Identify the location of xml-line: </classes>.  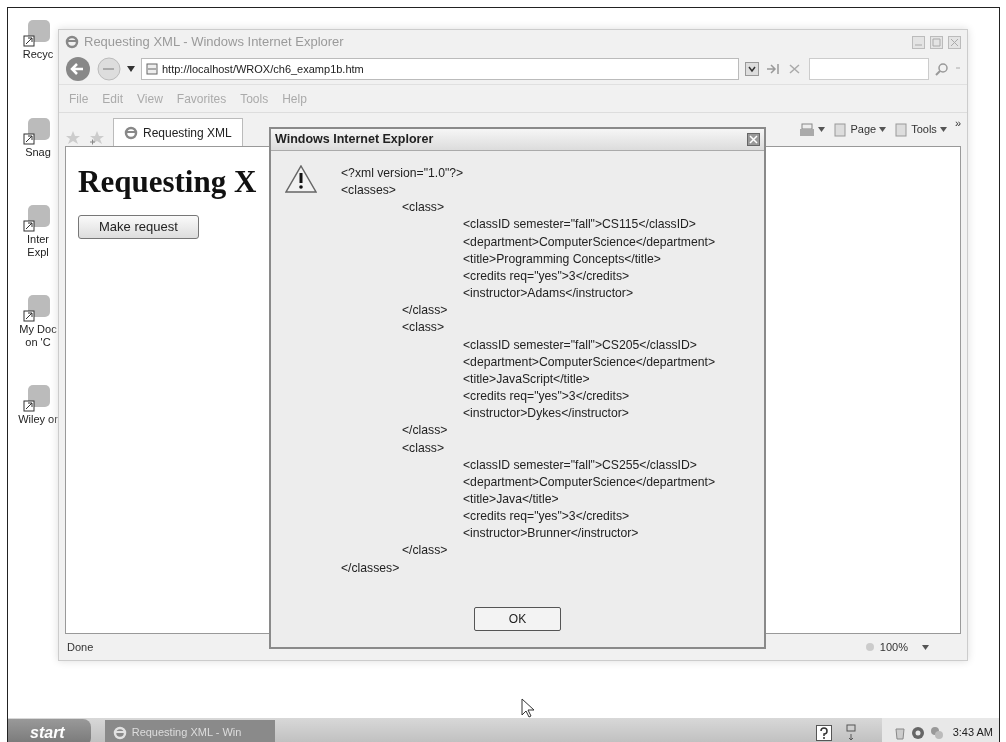
(371, 568).